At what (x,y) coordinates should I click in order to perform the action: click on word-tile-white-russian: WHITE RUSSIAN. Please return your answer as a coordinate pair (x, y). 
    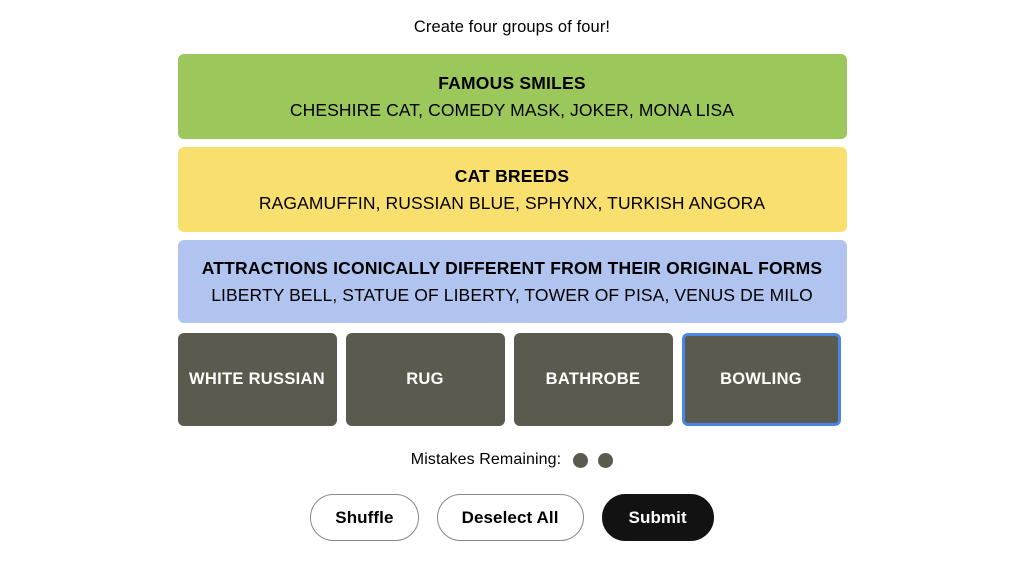
    Looking at the image, I should click on (257, 379).